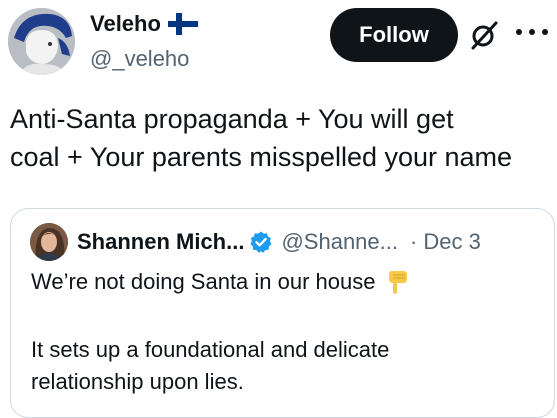  I want to click on more-options-icon, so click(532, 32).